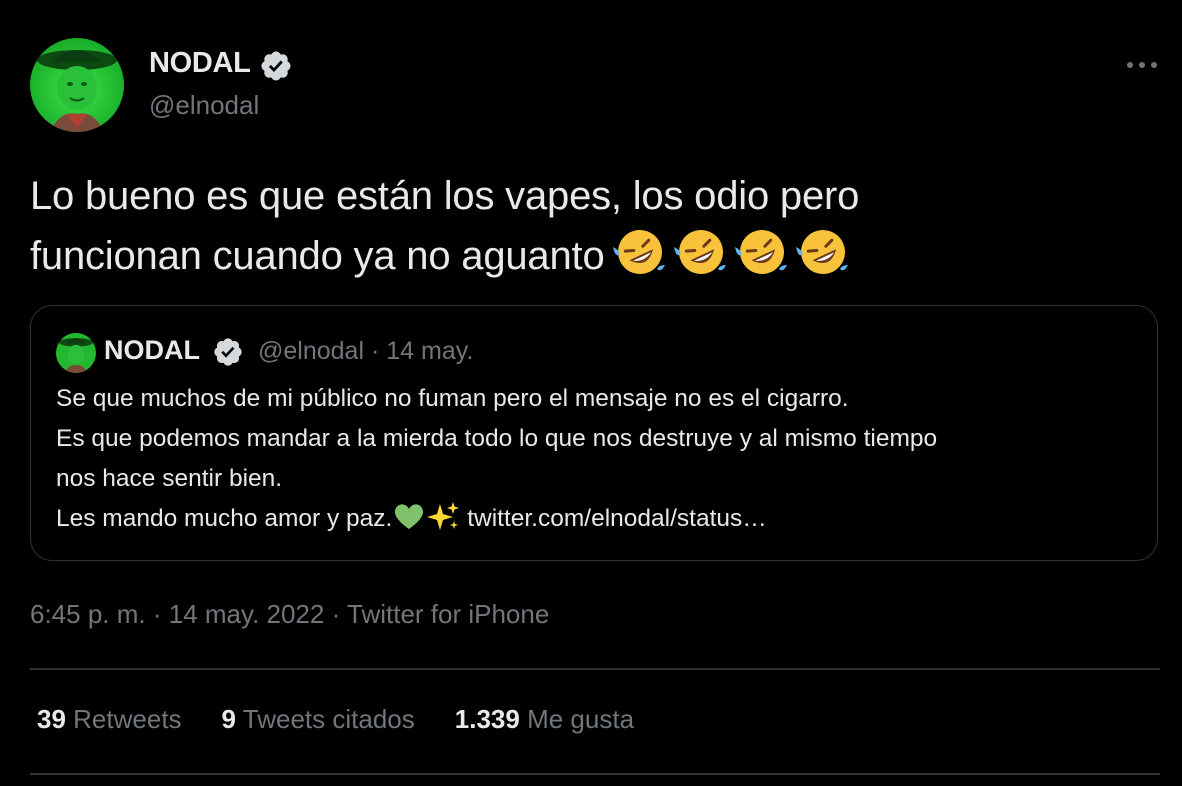 This screenshot has width=1182, height=786. I want to click on quote-tweets-label: Tweets citados, so click(328, 719).